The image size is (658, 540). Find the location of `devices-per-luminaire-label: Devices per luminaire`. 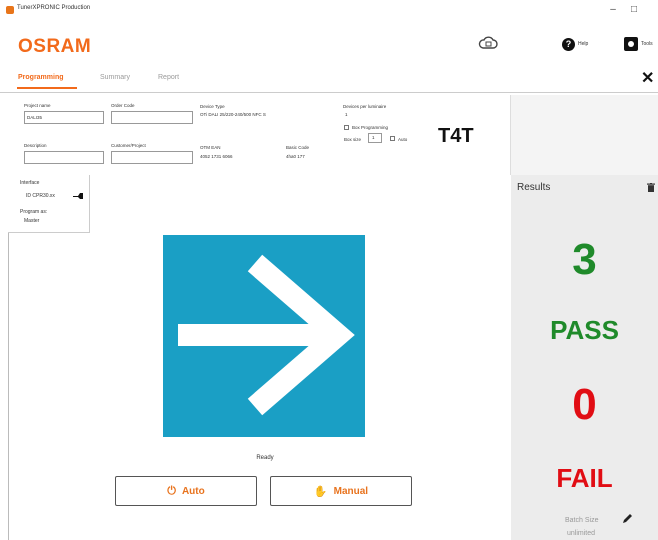

devices-per-luminaire-label: Devices per luminaire is located at coordinates (365, 106).